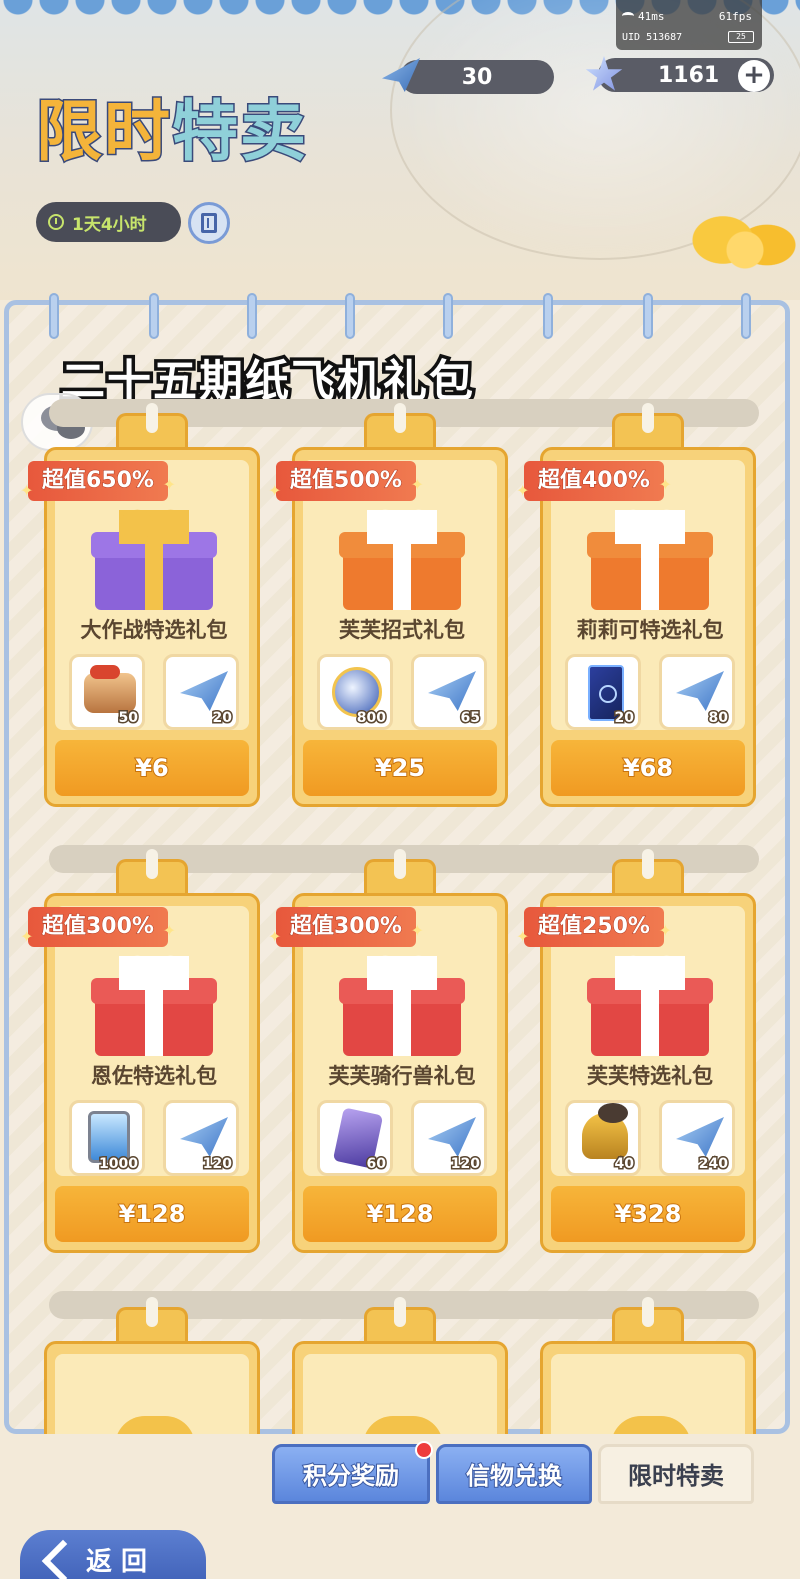 This screenshot has width=800, height=1579. What do you see at coordinates (98, 932) in the screenshot?
I see `value-badge: 超值300%` at bounding box center [98, 932].